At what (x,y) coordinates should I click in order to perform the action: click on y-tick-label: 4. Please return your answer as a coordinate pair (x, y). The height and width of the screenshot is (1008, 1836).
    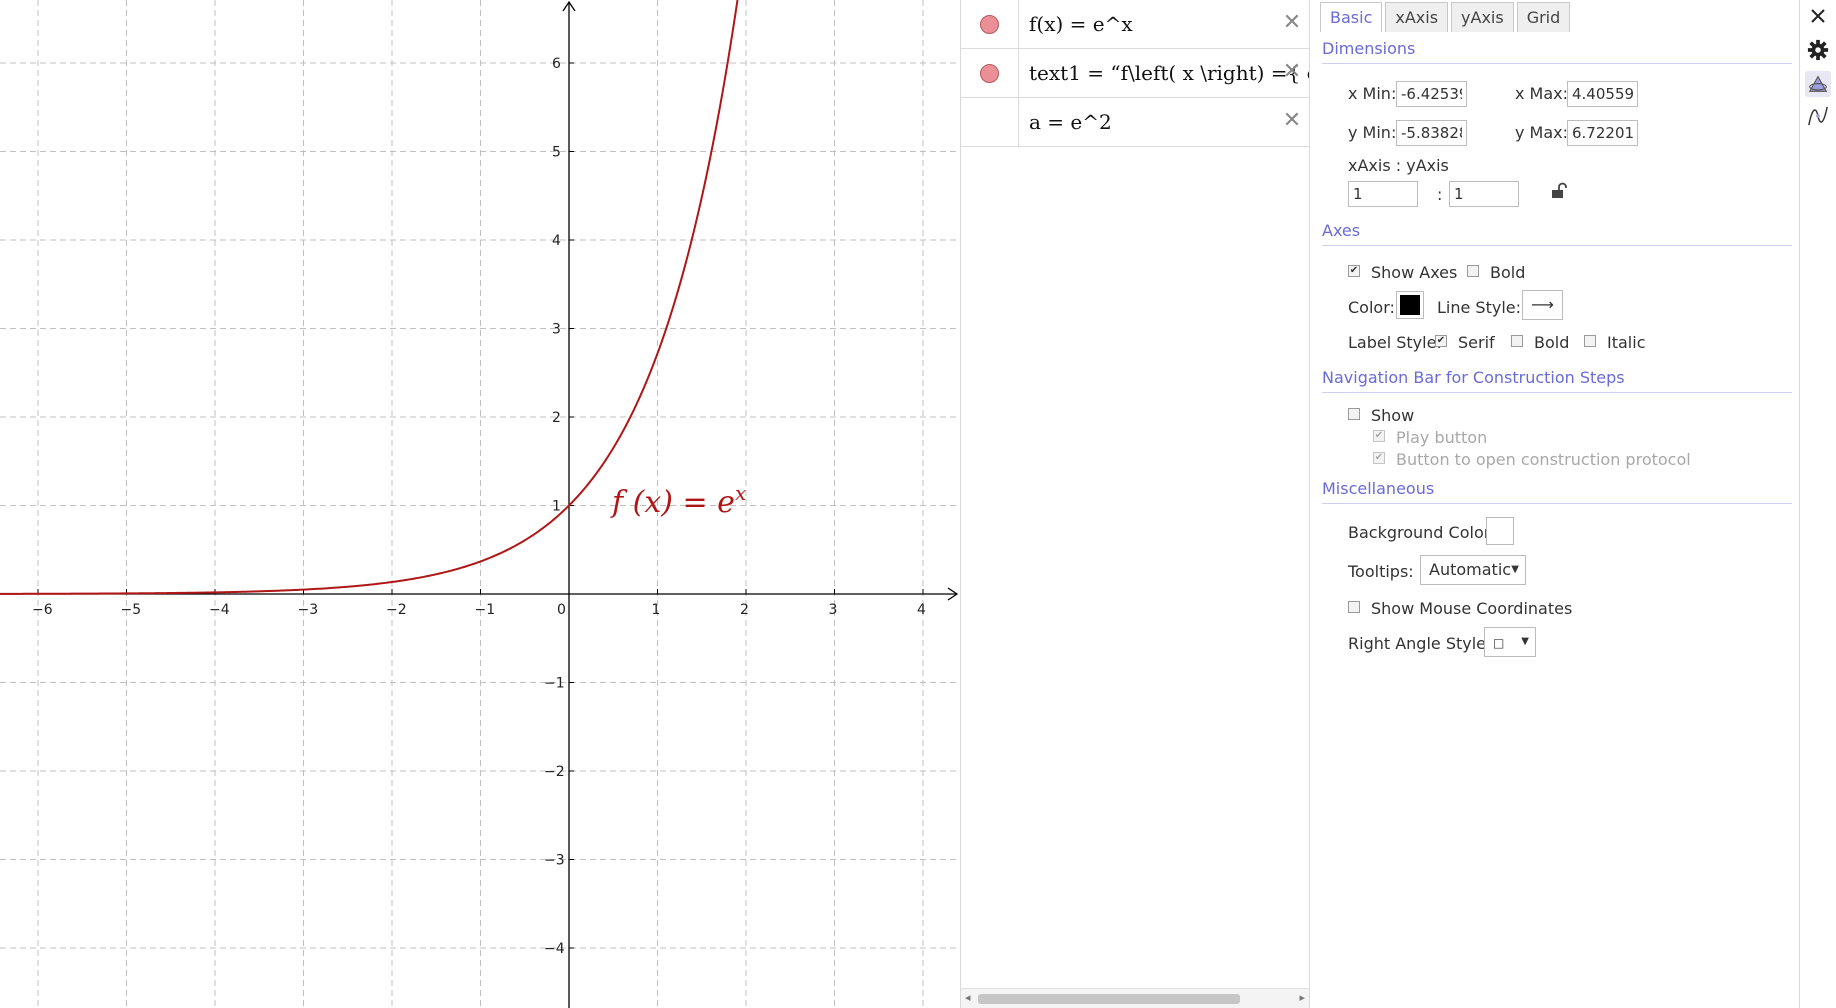
    Looking at the image, I should click on (556, 241).